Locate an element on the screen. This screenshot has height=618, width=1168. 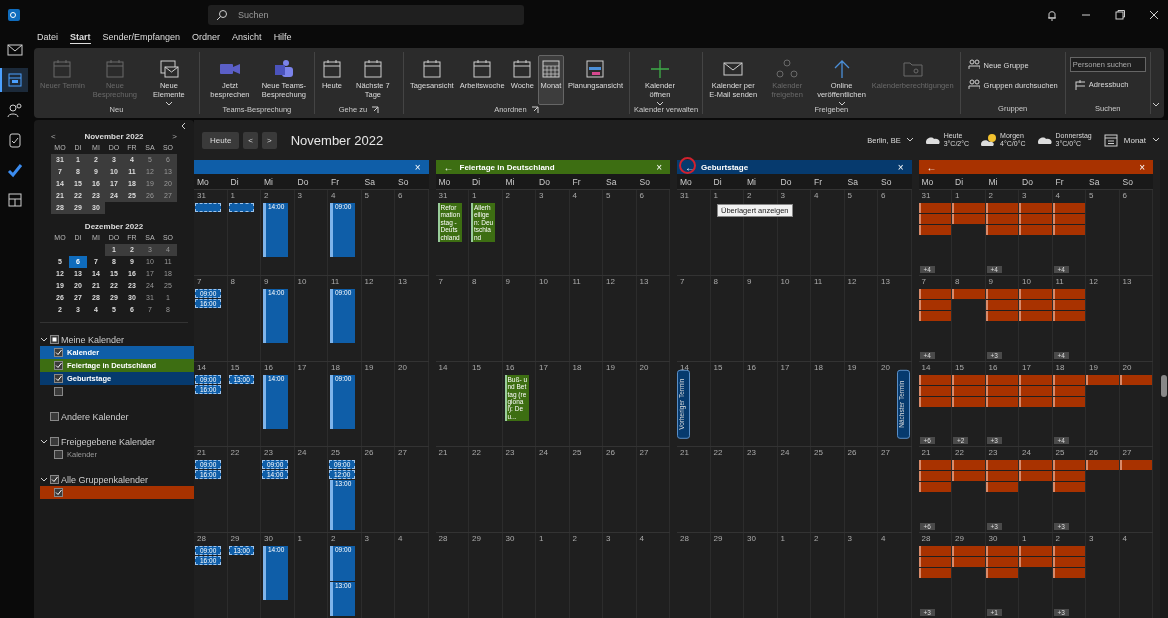
event is located at coordinates (241, 207).